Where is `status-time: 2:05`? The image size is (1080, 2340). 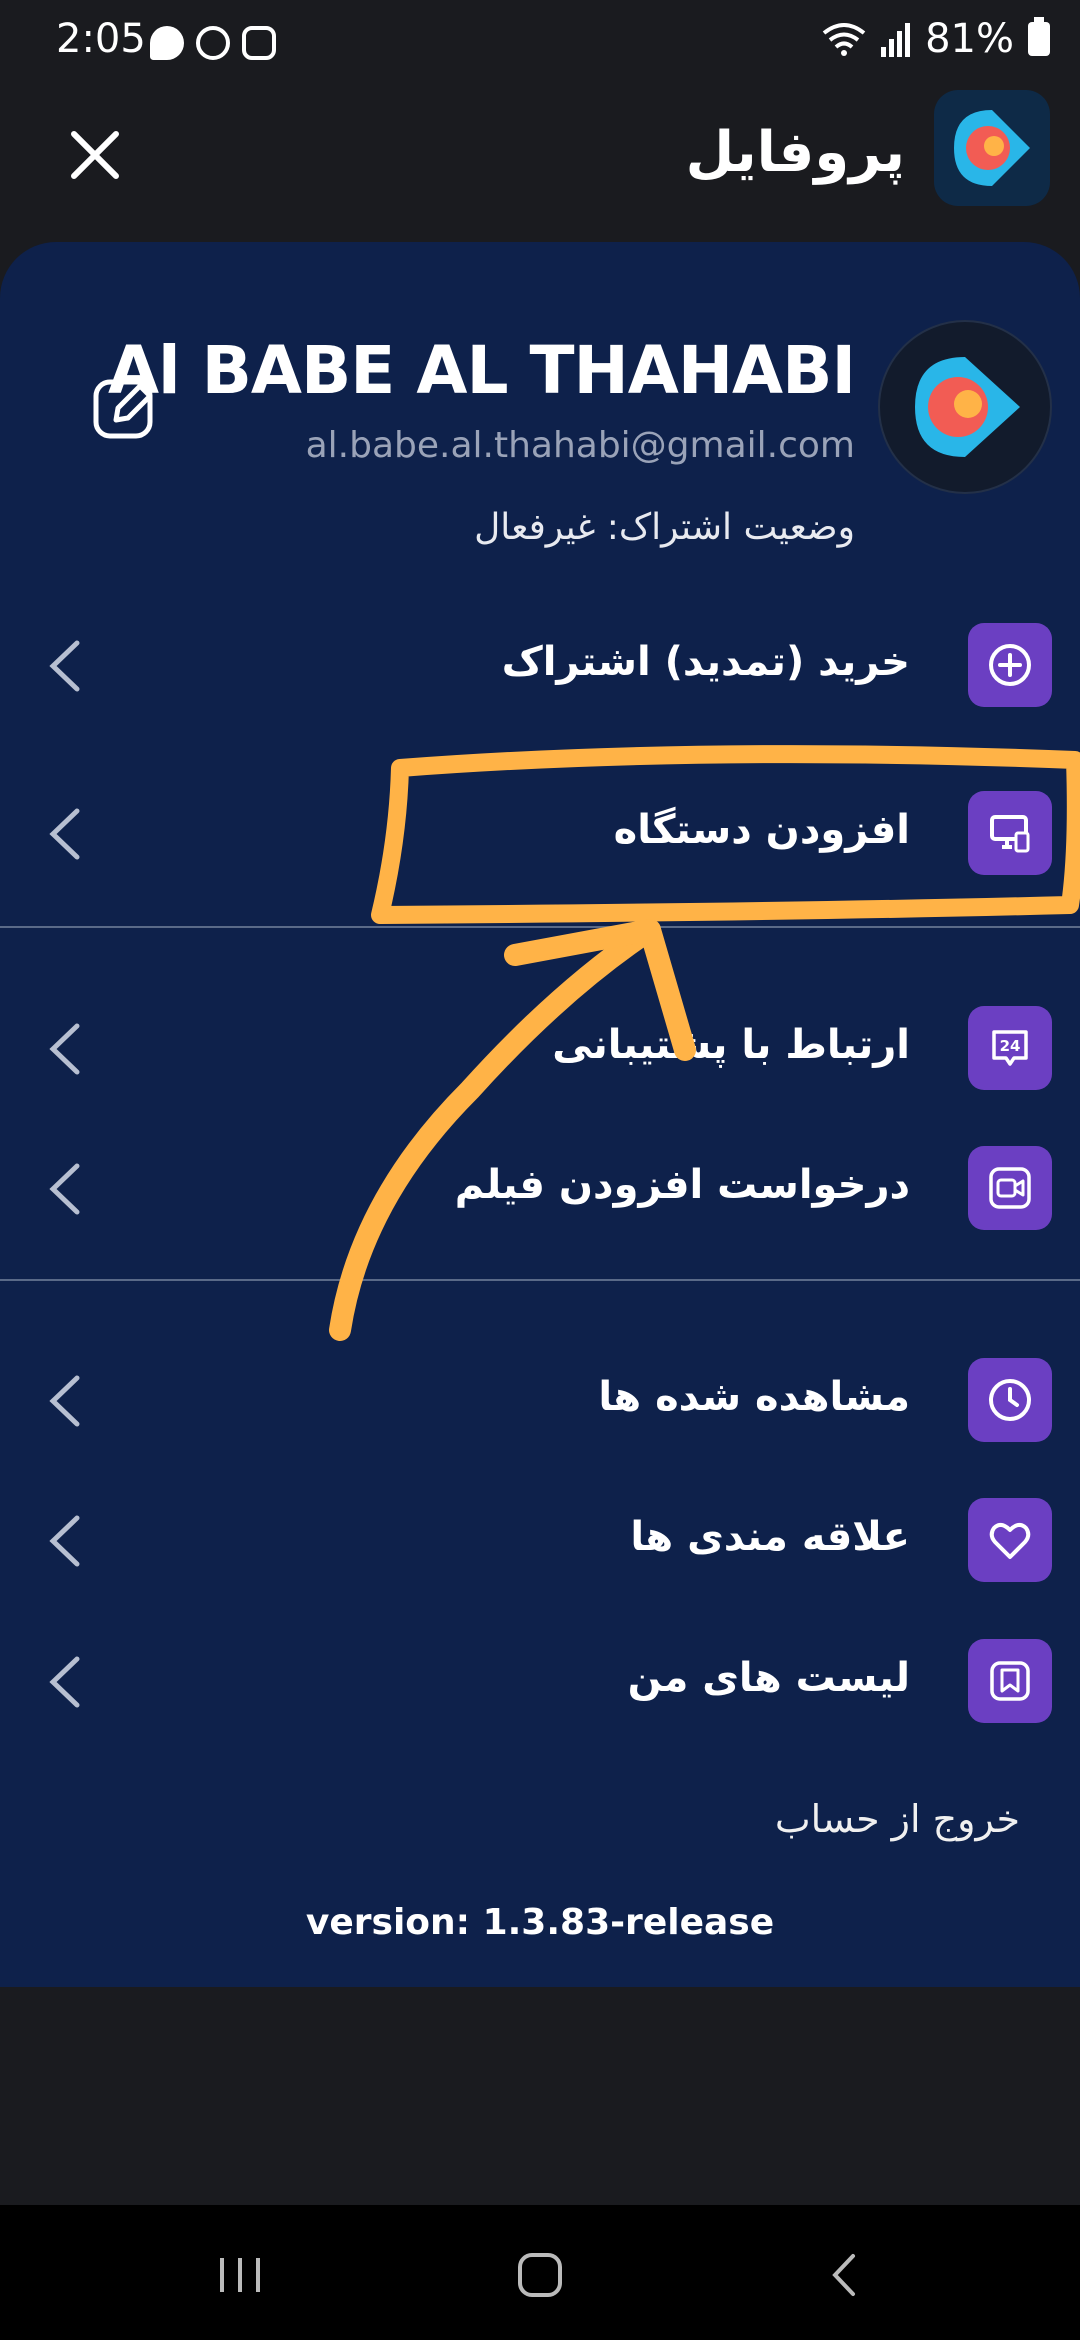
status-time: 2:05 is located at coordinates (101, 39).